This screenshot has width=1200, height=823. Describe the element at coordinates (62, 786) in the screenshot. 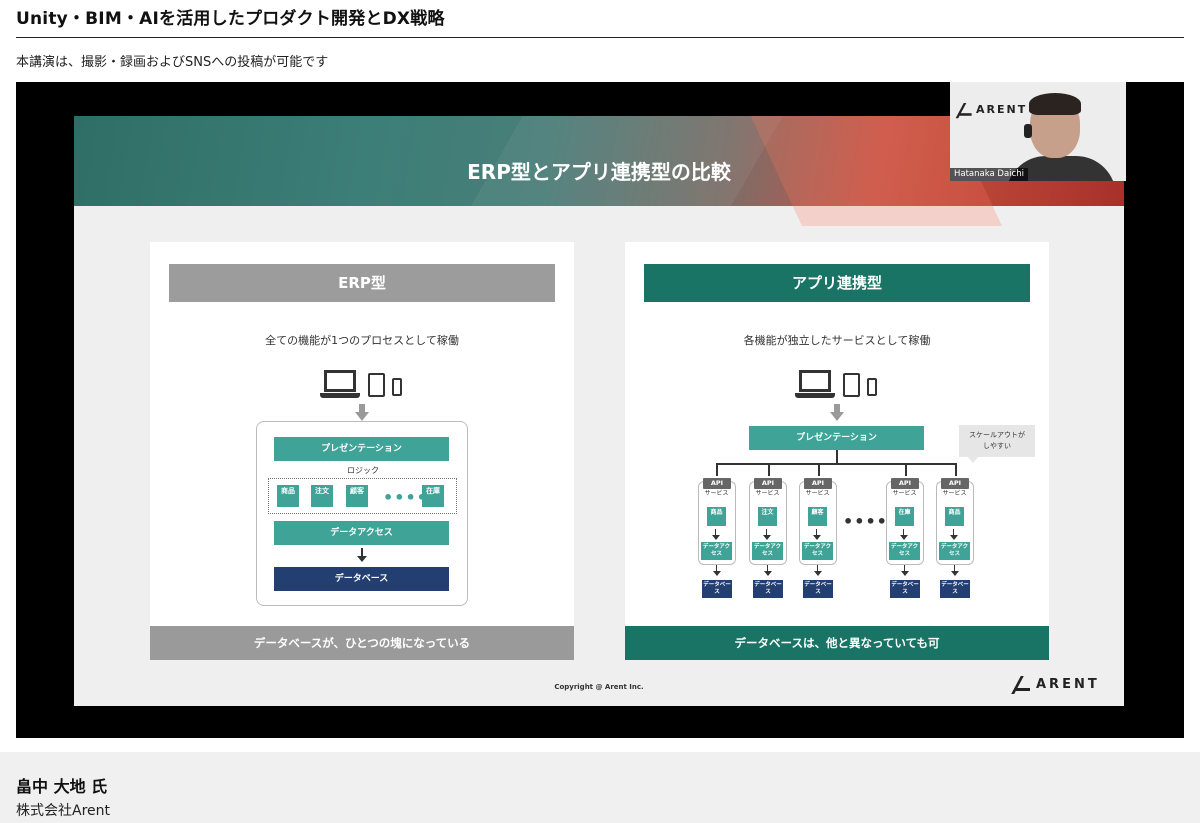

I see `speaker-name: 畠中 大地 氏` at that location.